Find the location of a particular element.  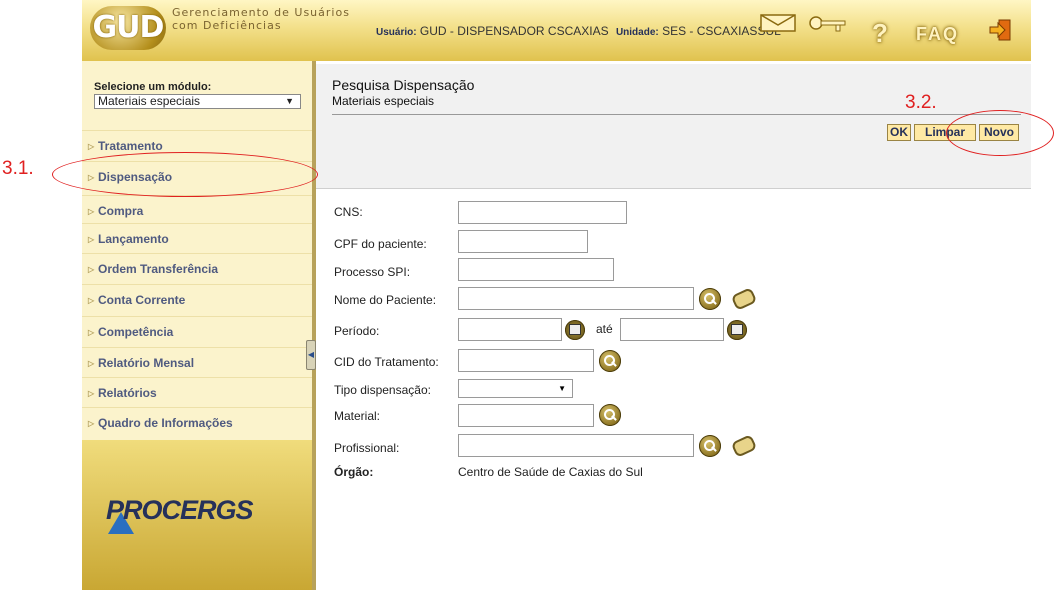

sidebar-item-relatorio-mensal: ▷ Relatório Mensal is located at coordinates (197, 362).